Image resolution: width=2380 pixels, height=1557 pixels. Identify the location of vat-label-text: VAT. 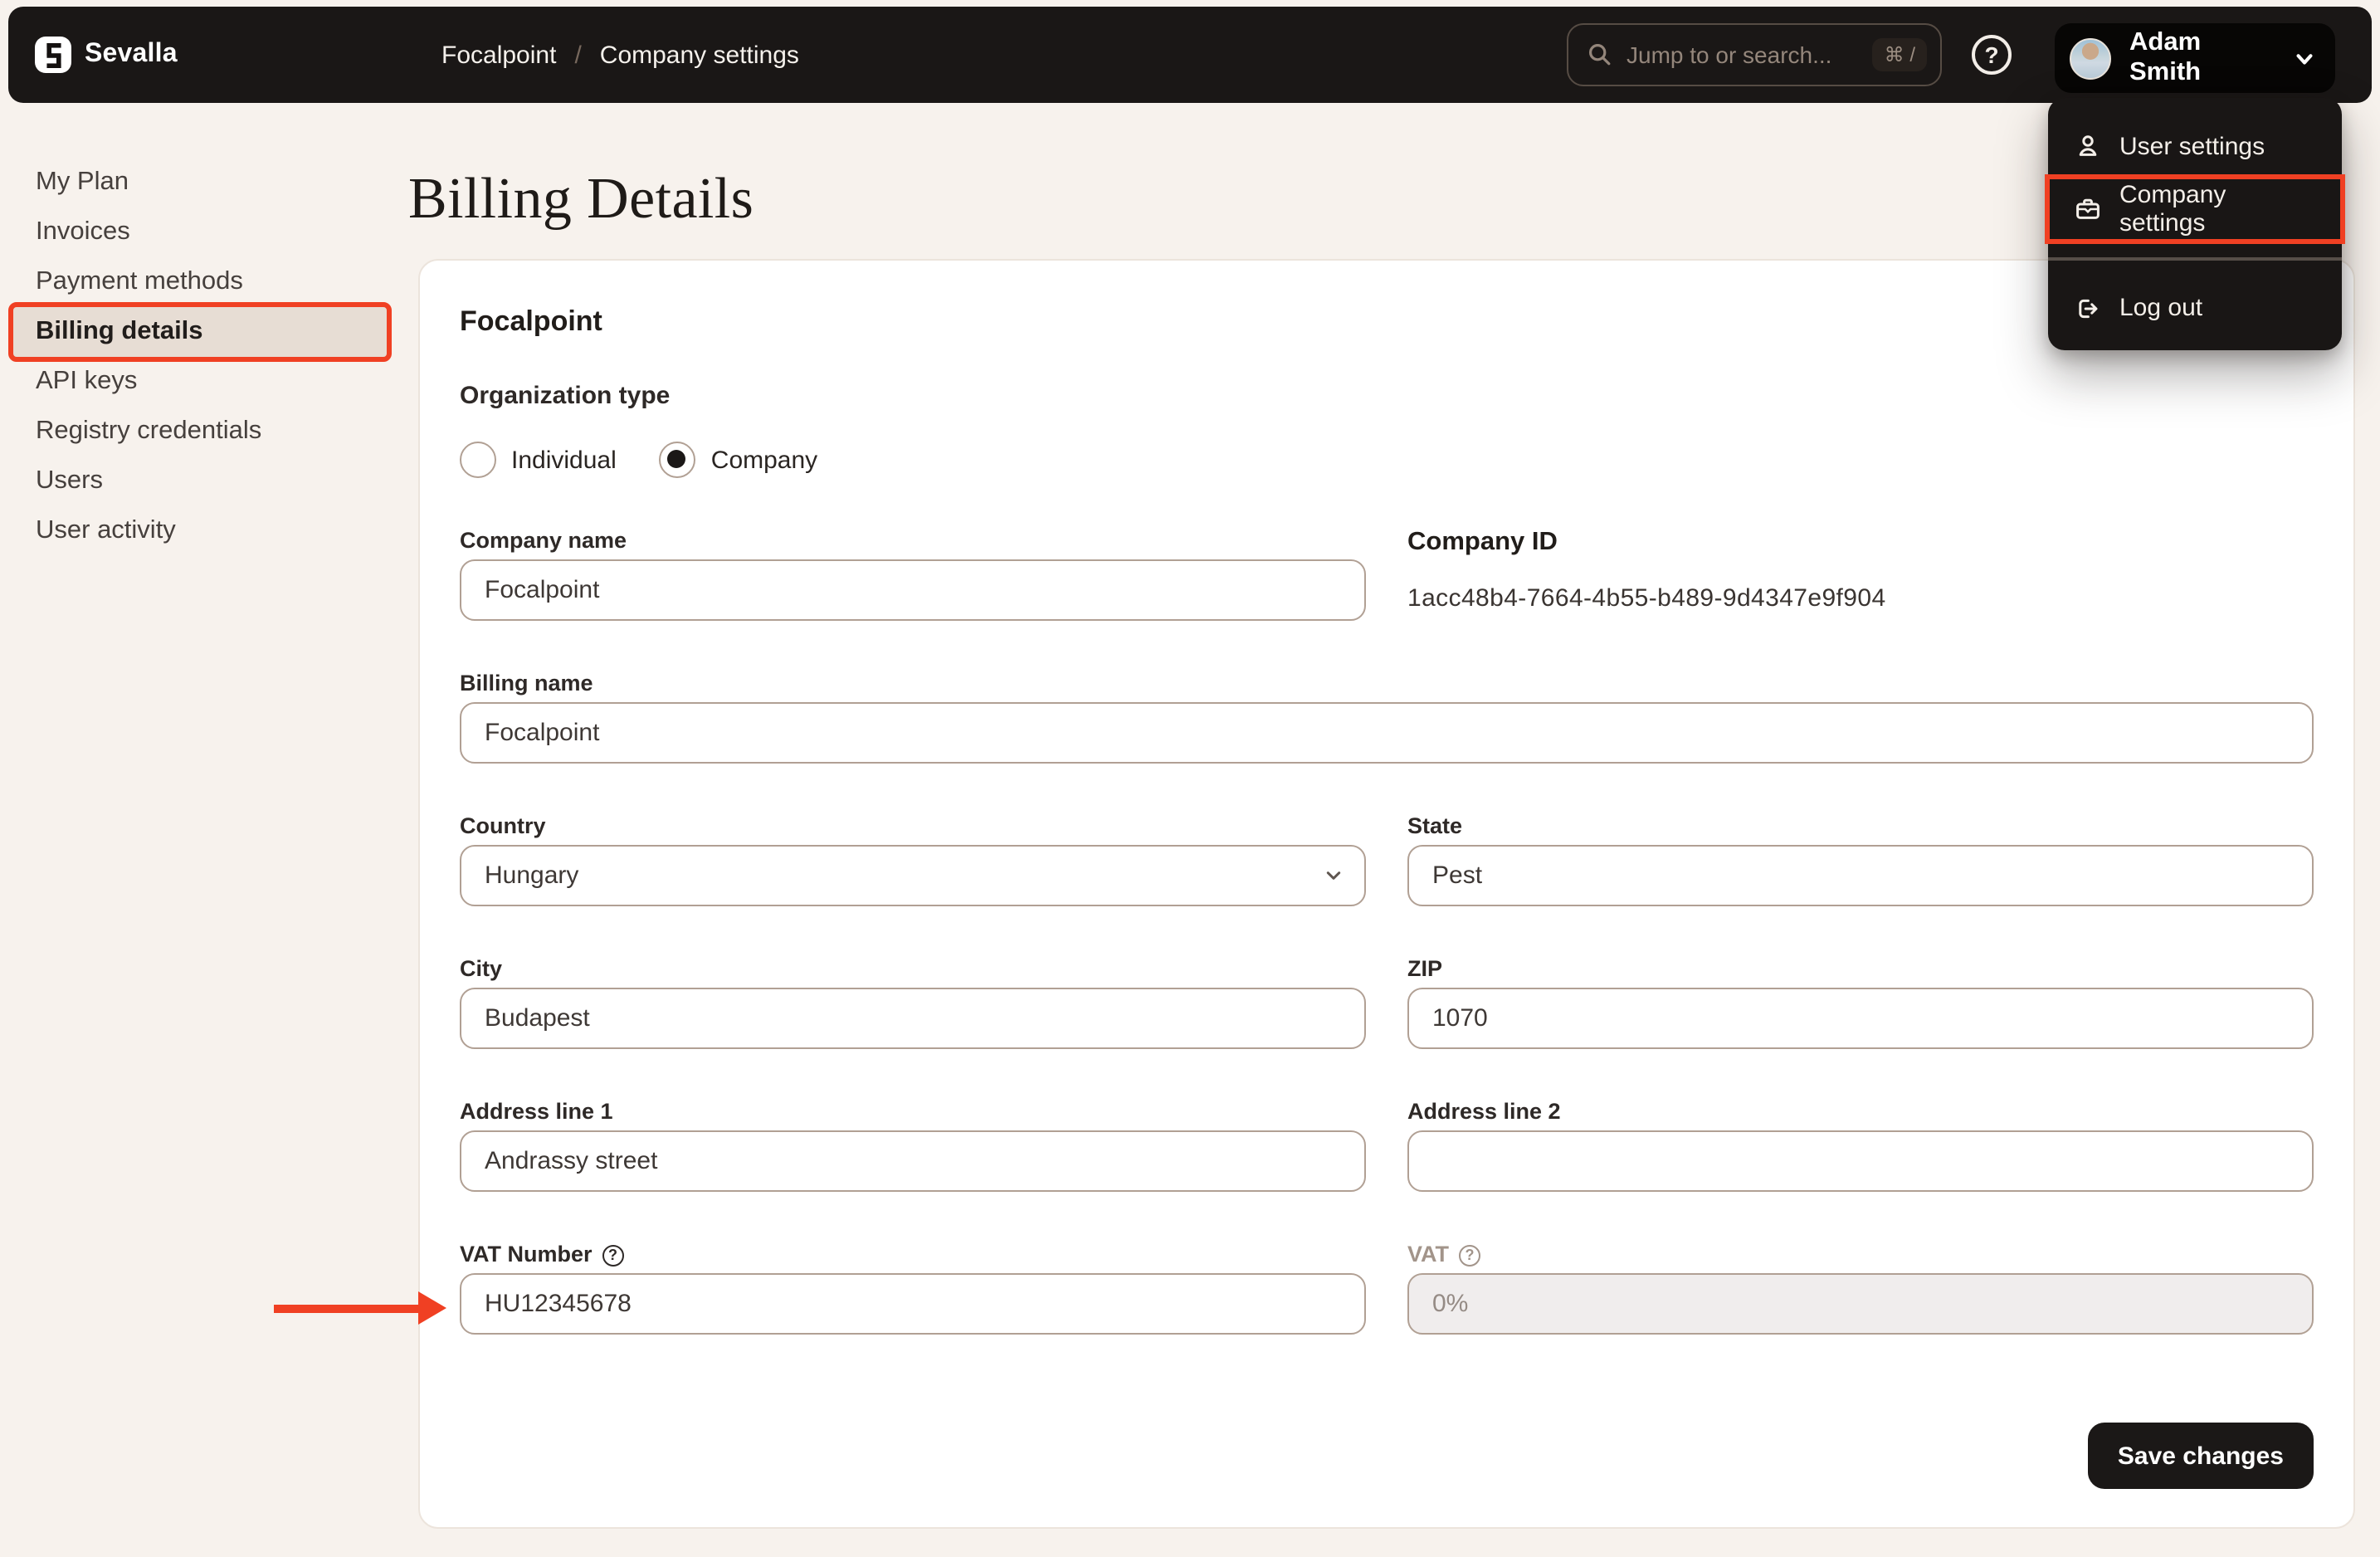
(1428, 1254).